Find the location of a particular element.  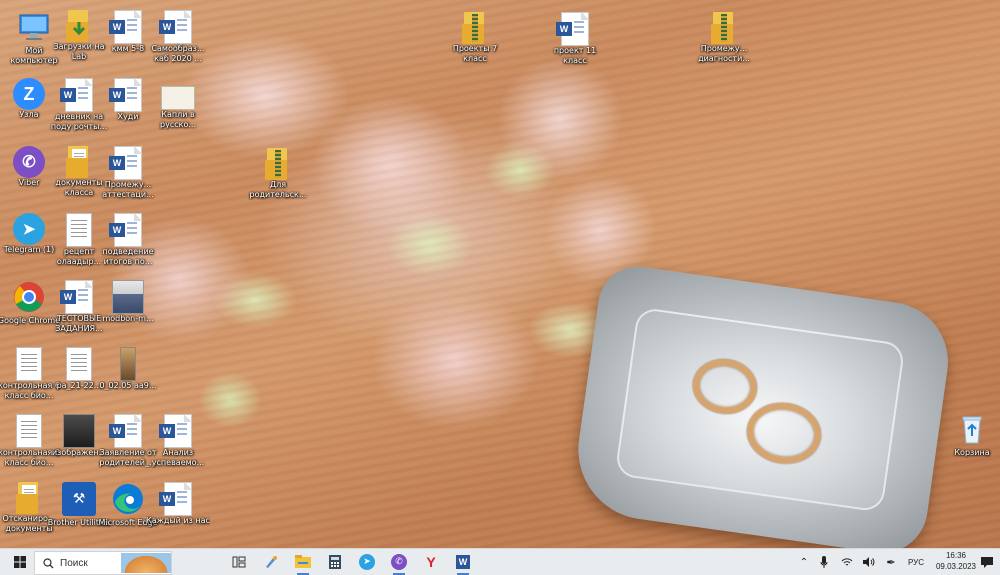

taskbar-app-viber: ✆ is located at coordinates (399, 562).